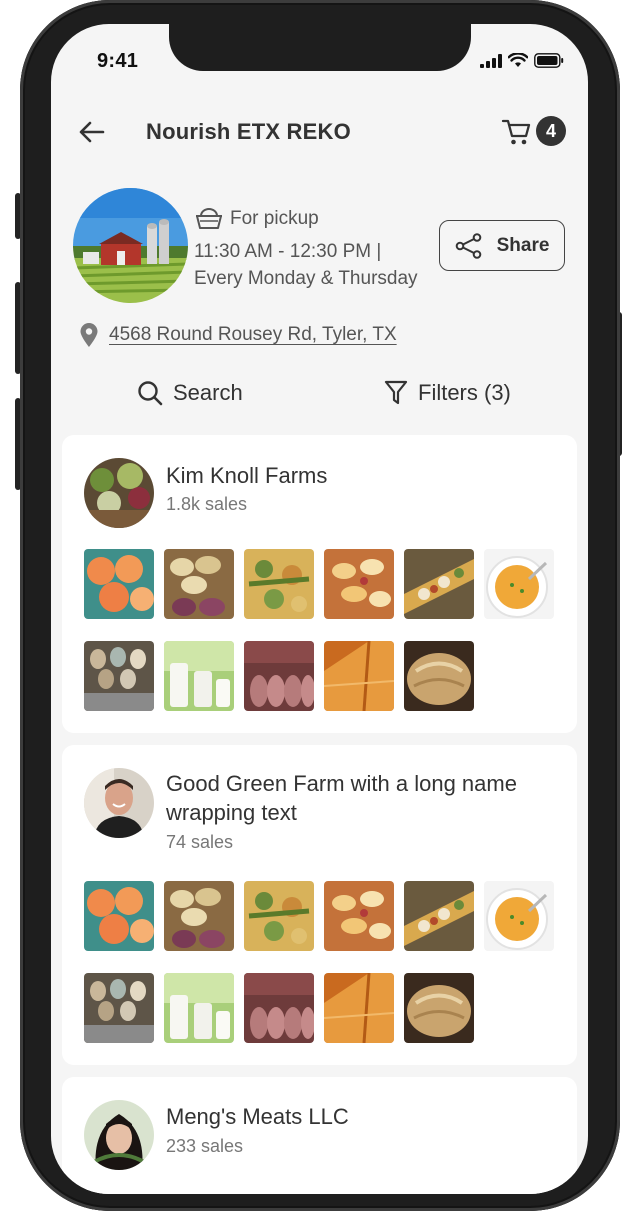 This screenshot has height=1211, width=637. What do you see at coordinates (366, 1116) in the screenshot?
I see `vendor-name: Meng's Meats LLC` at bounding box center [366, 1116].